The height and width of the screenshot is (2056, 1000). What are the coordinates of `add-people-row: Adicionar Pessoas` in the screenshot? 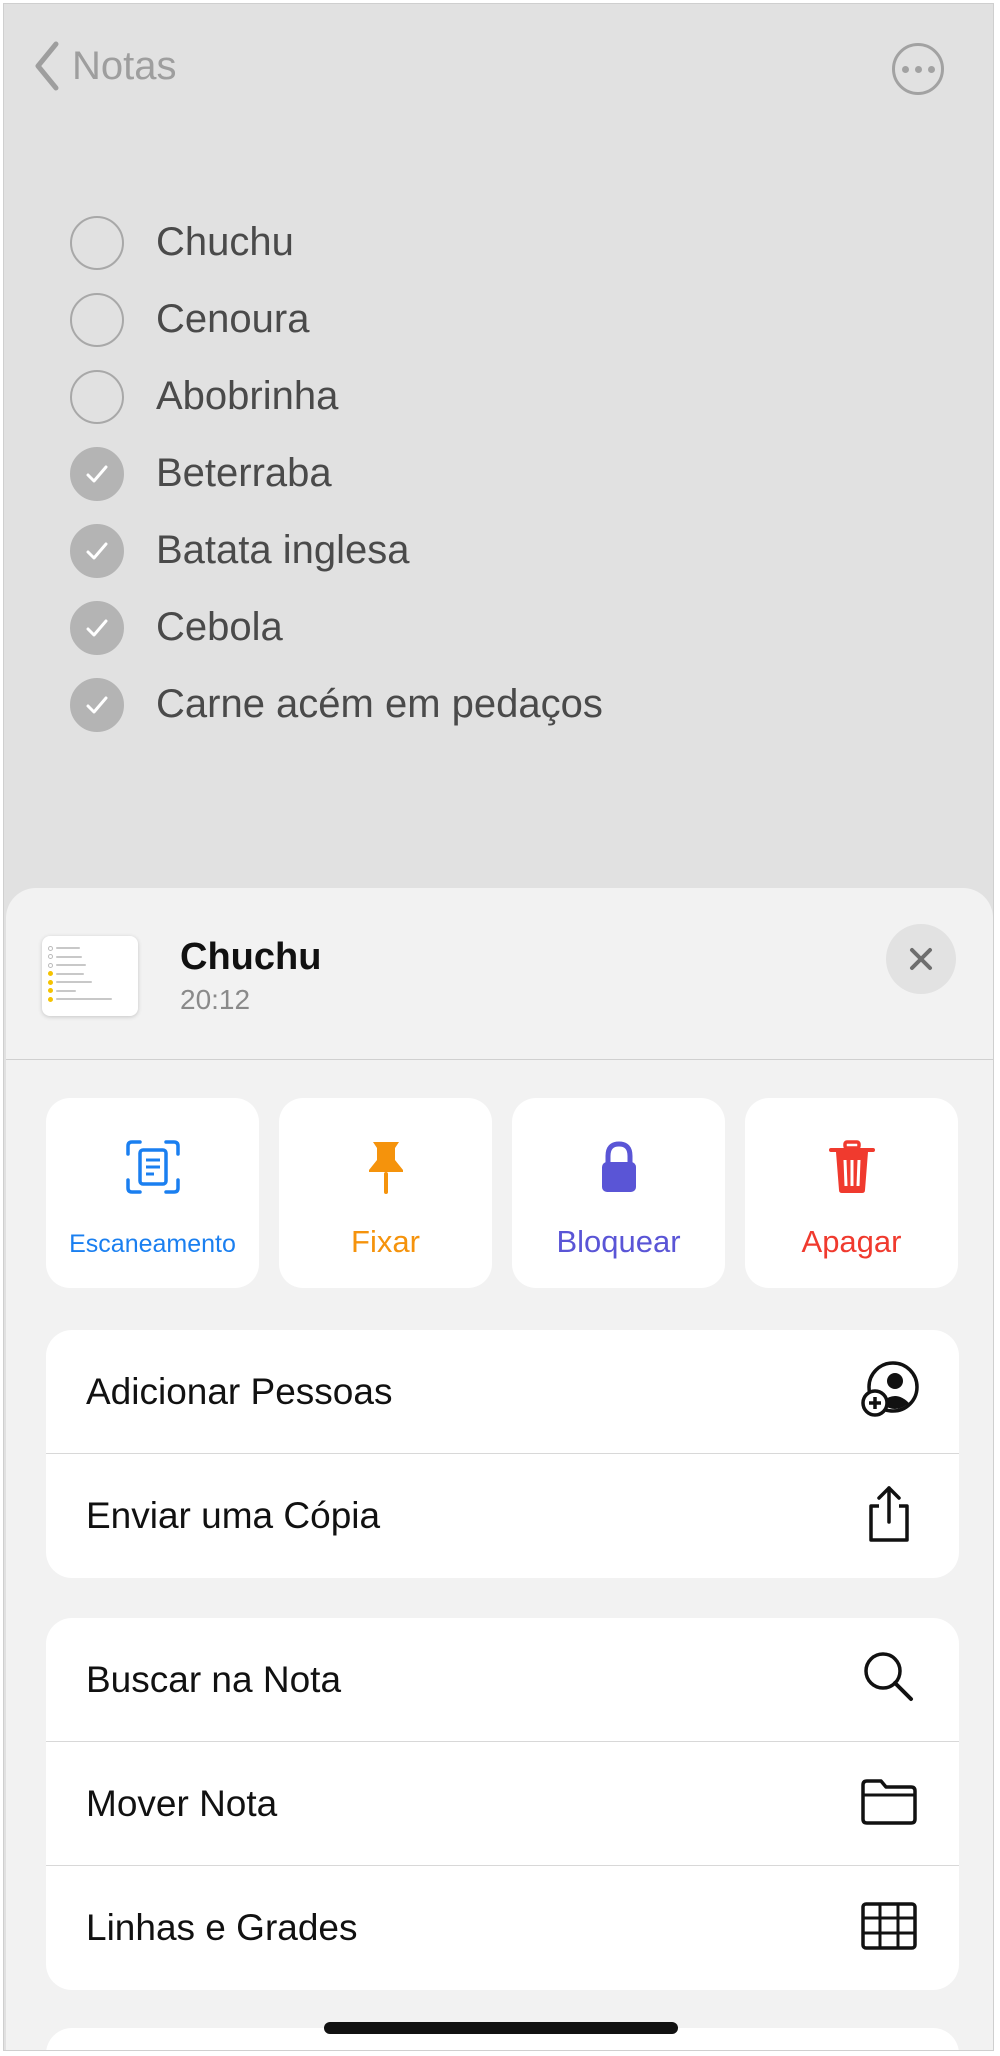 It's located at (502, 1392).